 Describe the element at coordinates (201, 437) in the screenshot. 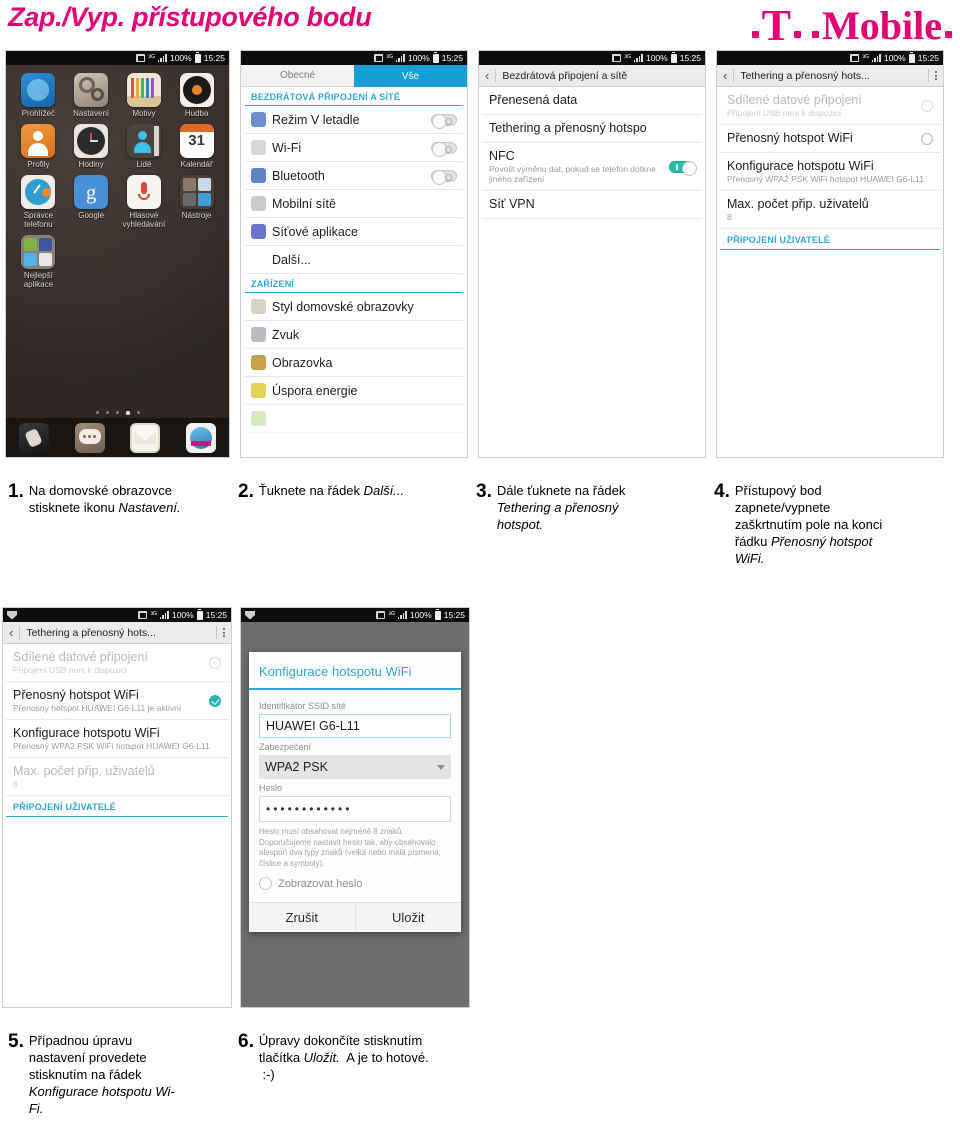

I see `browser-dock-icon` at that location.